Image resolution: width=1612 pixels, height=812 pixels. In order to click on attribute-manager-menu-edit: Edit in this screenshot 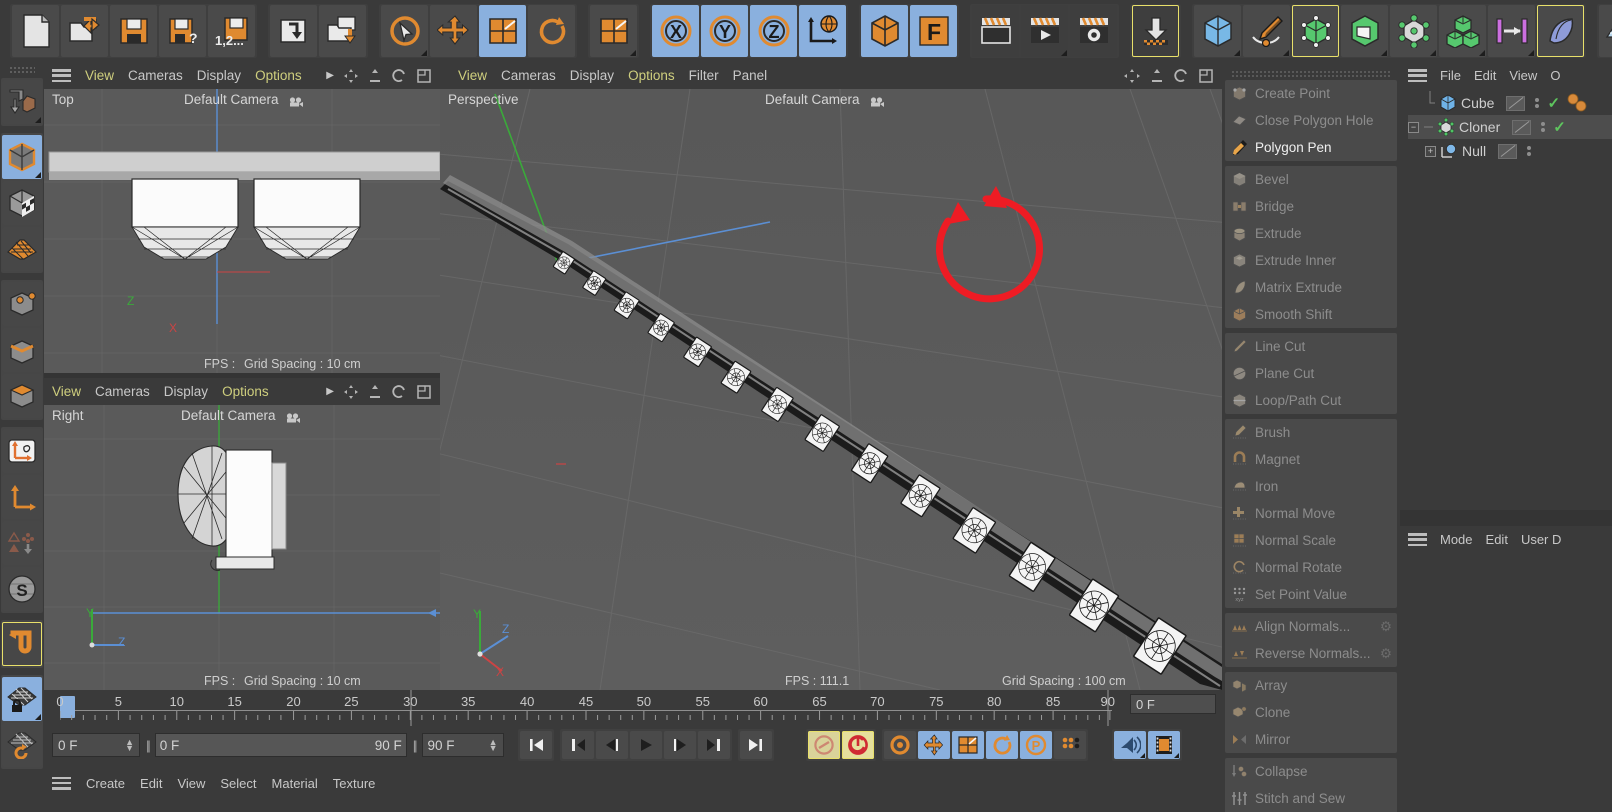, I will do `click(1497, 539)`.